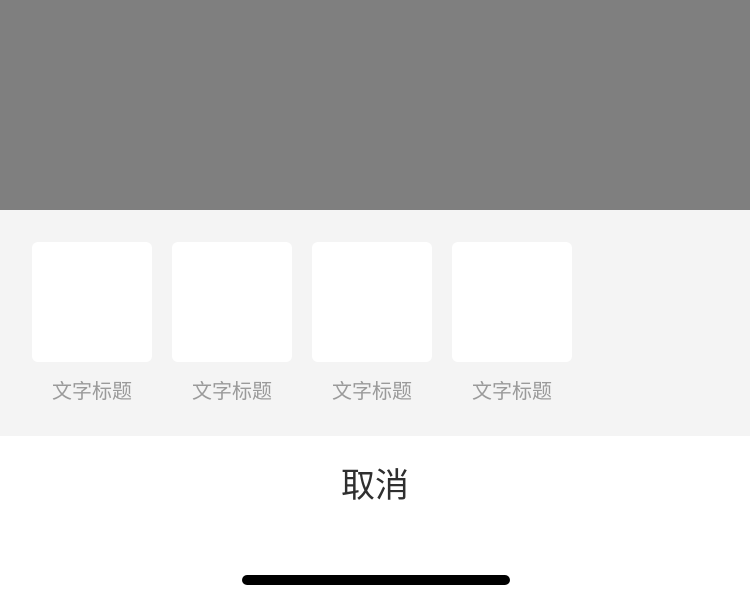  Describe the element at coordinates (376, 580) in the screenshot. I see `home-indicator` at that location.